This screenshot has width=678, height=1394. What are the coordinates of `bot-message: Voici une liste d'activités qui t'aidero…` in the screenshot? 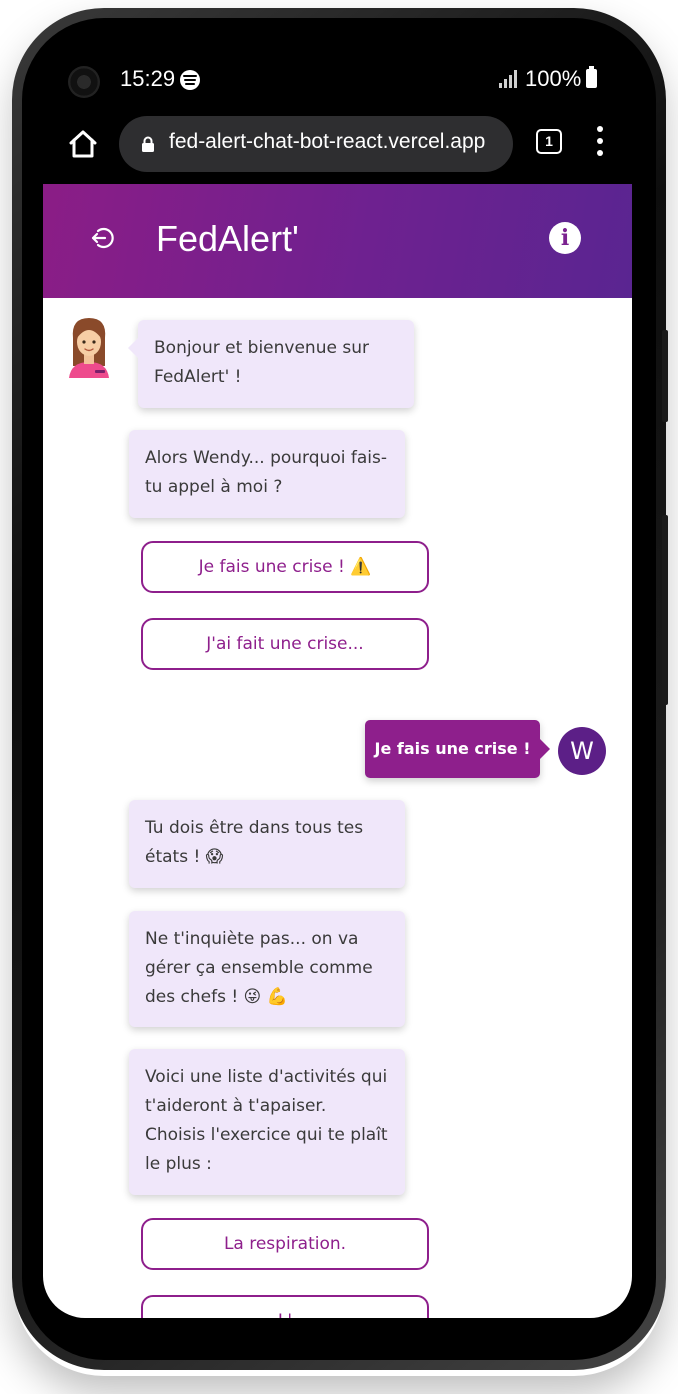 It's located at (267, 1122).